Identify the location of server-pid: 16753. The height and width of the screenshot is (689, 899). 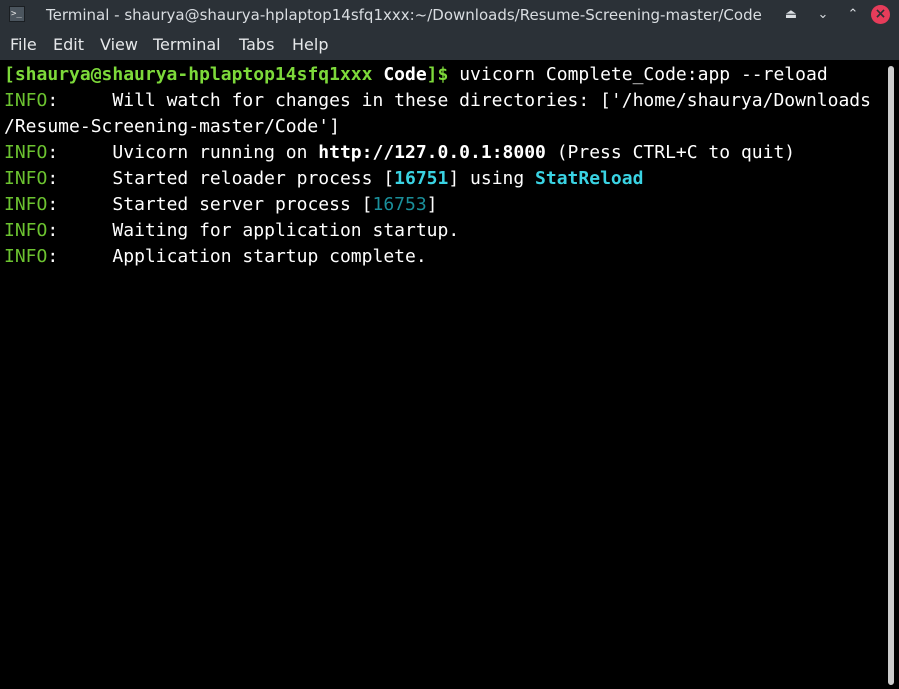
(399, 204).